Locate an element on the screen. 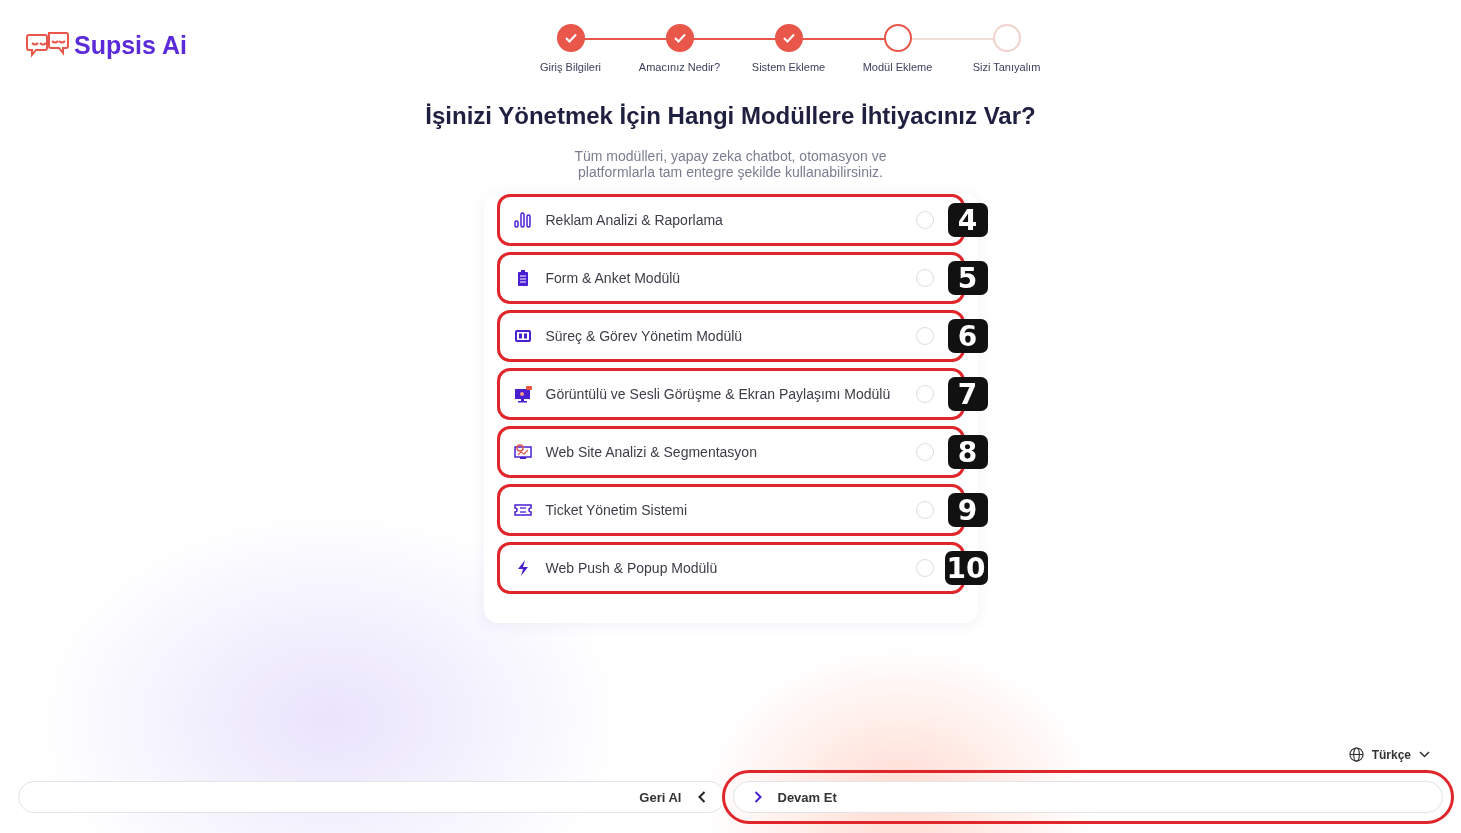 The height and width of the screenshot is (833, 1461). chevron-down-icon is located at coordinates (1424, 754).